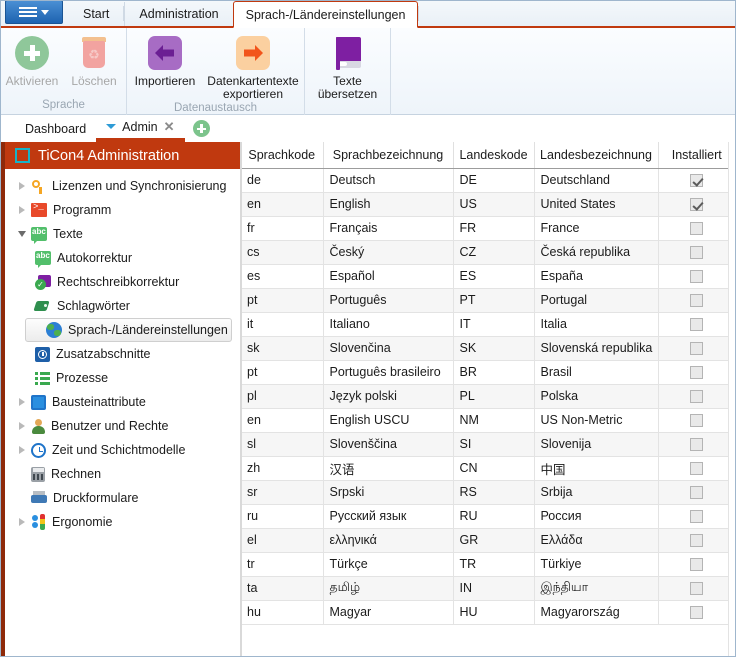 This screenshot has height=657, width=736. I want to click on tree-item-5: Schlagwörter, so click(122, 306).